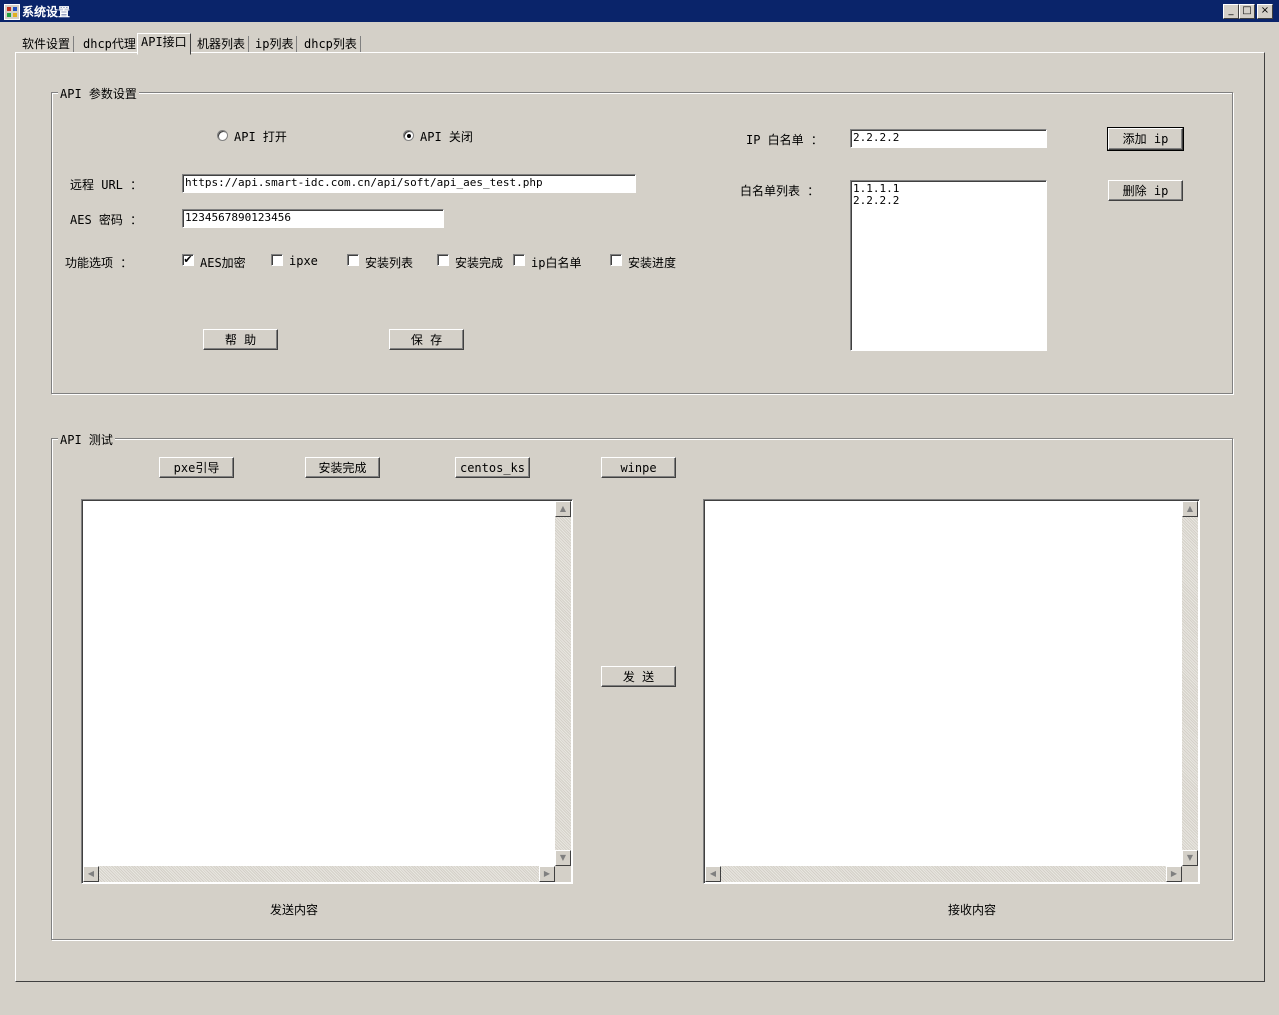 This screenshot has height=1015, width=1279. What do you see at coordinates (1265, 11) in the screenshot?
I see `close-button: ×` at bounding box center [1265, 11].